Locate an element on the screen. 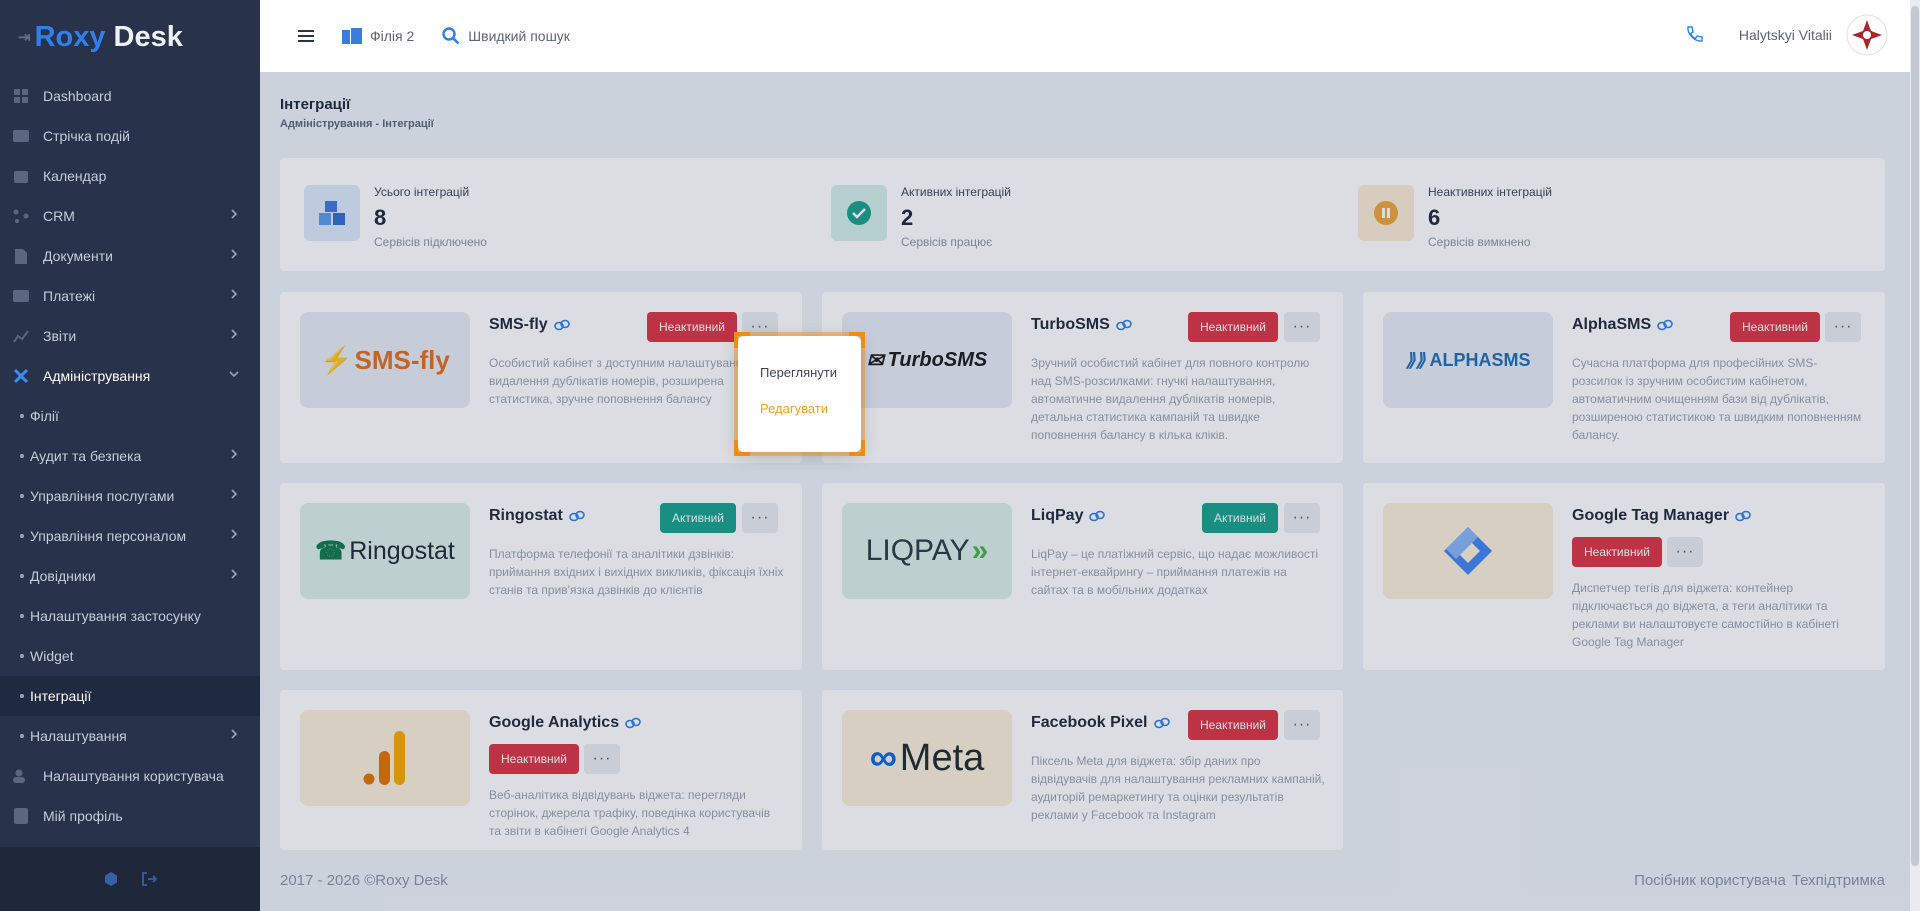  collapse-arrows-icon: ⇥ is located at coordinates (24, 37).